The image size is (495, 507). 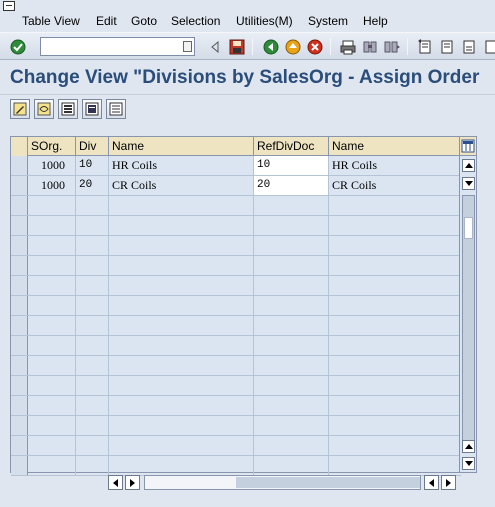 I want to click on scroll-up-button, so click(x=468, y=165).